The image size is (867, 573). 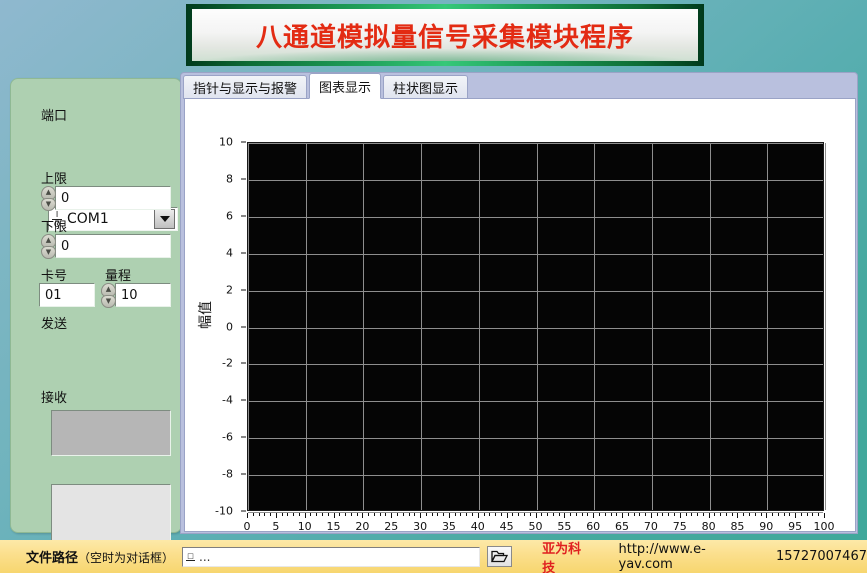 I want to click on x-tick-label: 5, so click(x=276, y=526).